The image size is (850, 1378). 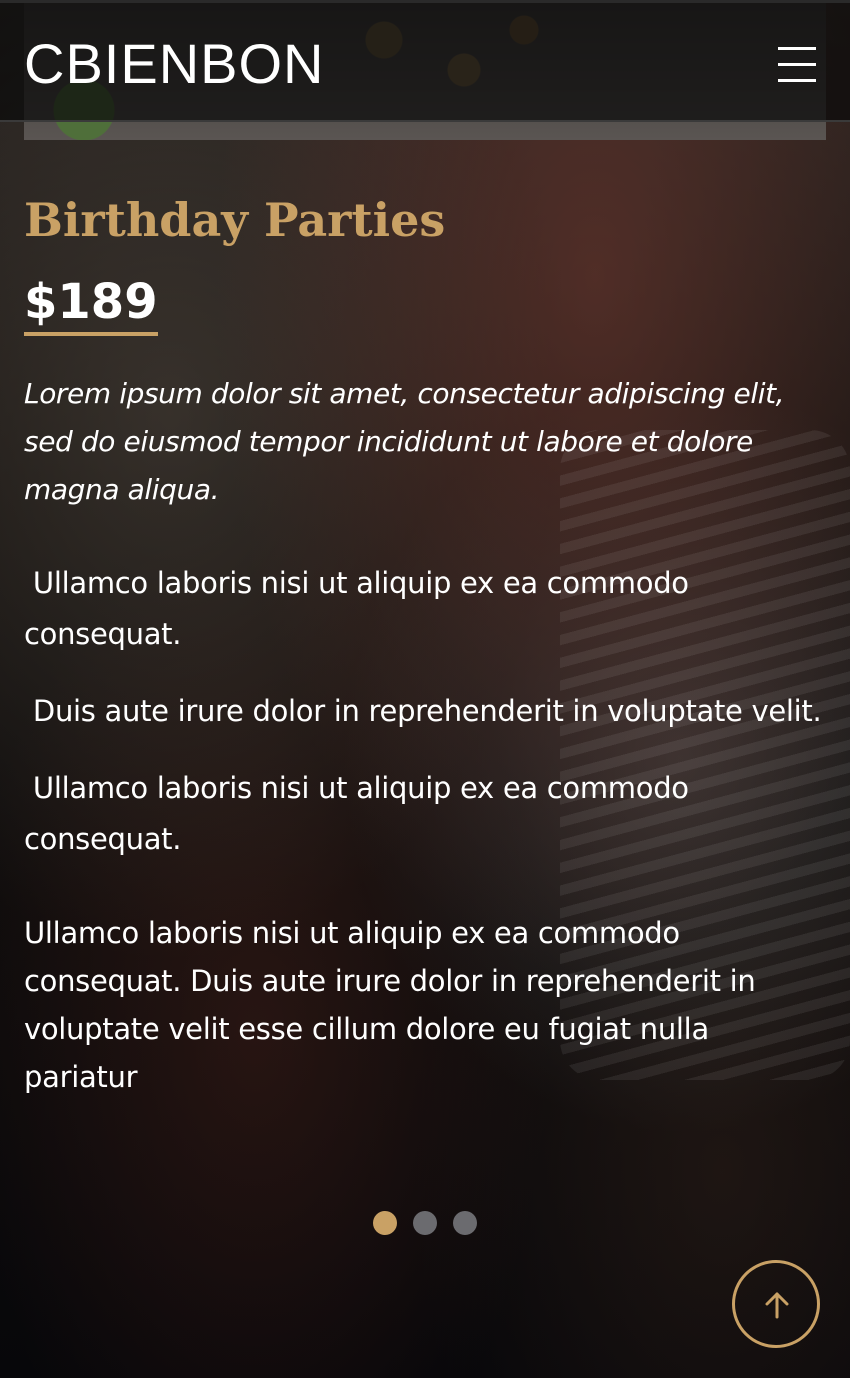 I want to click on price-block: $189, so click(x=91, y=306).